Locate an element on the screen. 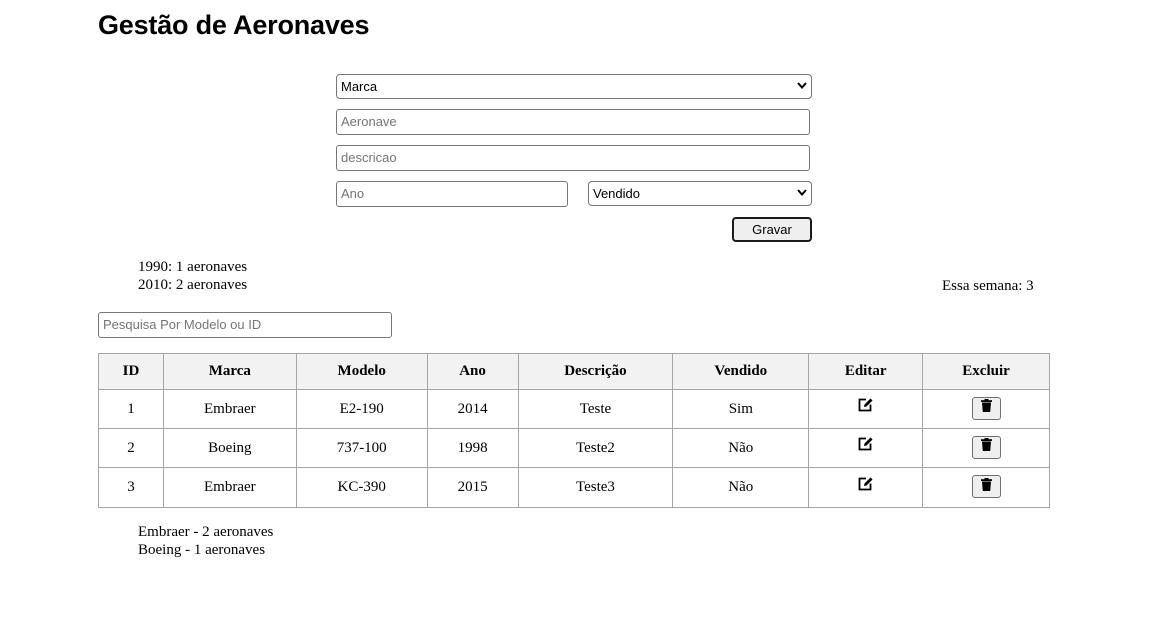 The height and width of the screenshot is (620, 1151). cell-modelo: E2-190 is located at coordinates (361, 409).